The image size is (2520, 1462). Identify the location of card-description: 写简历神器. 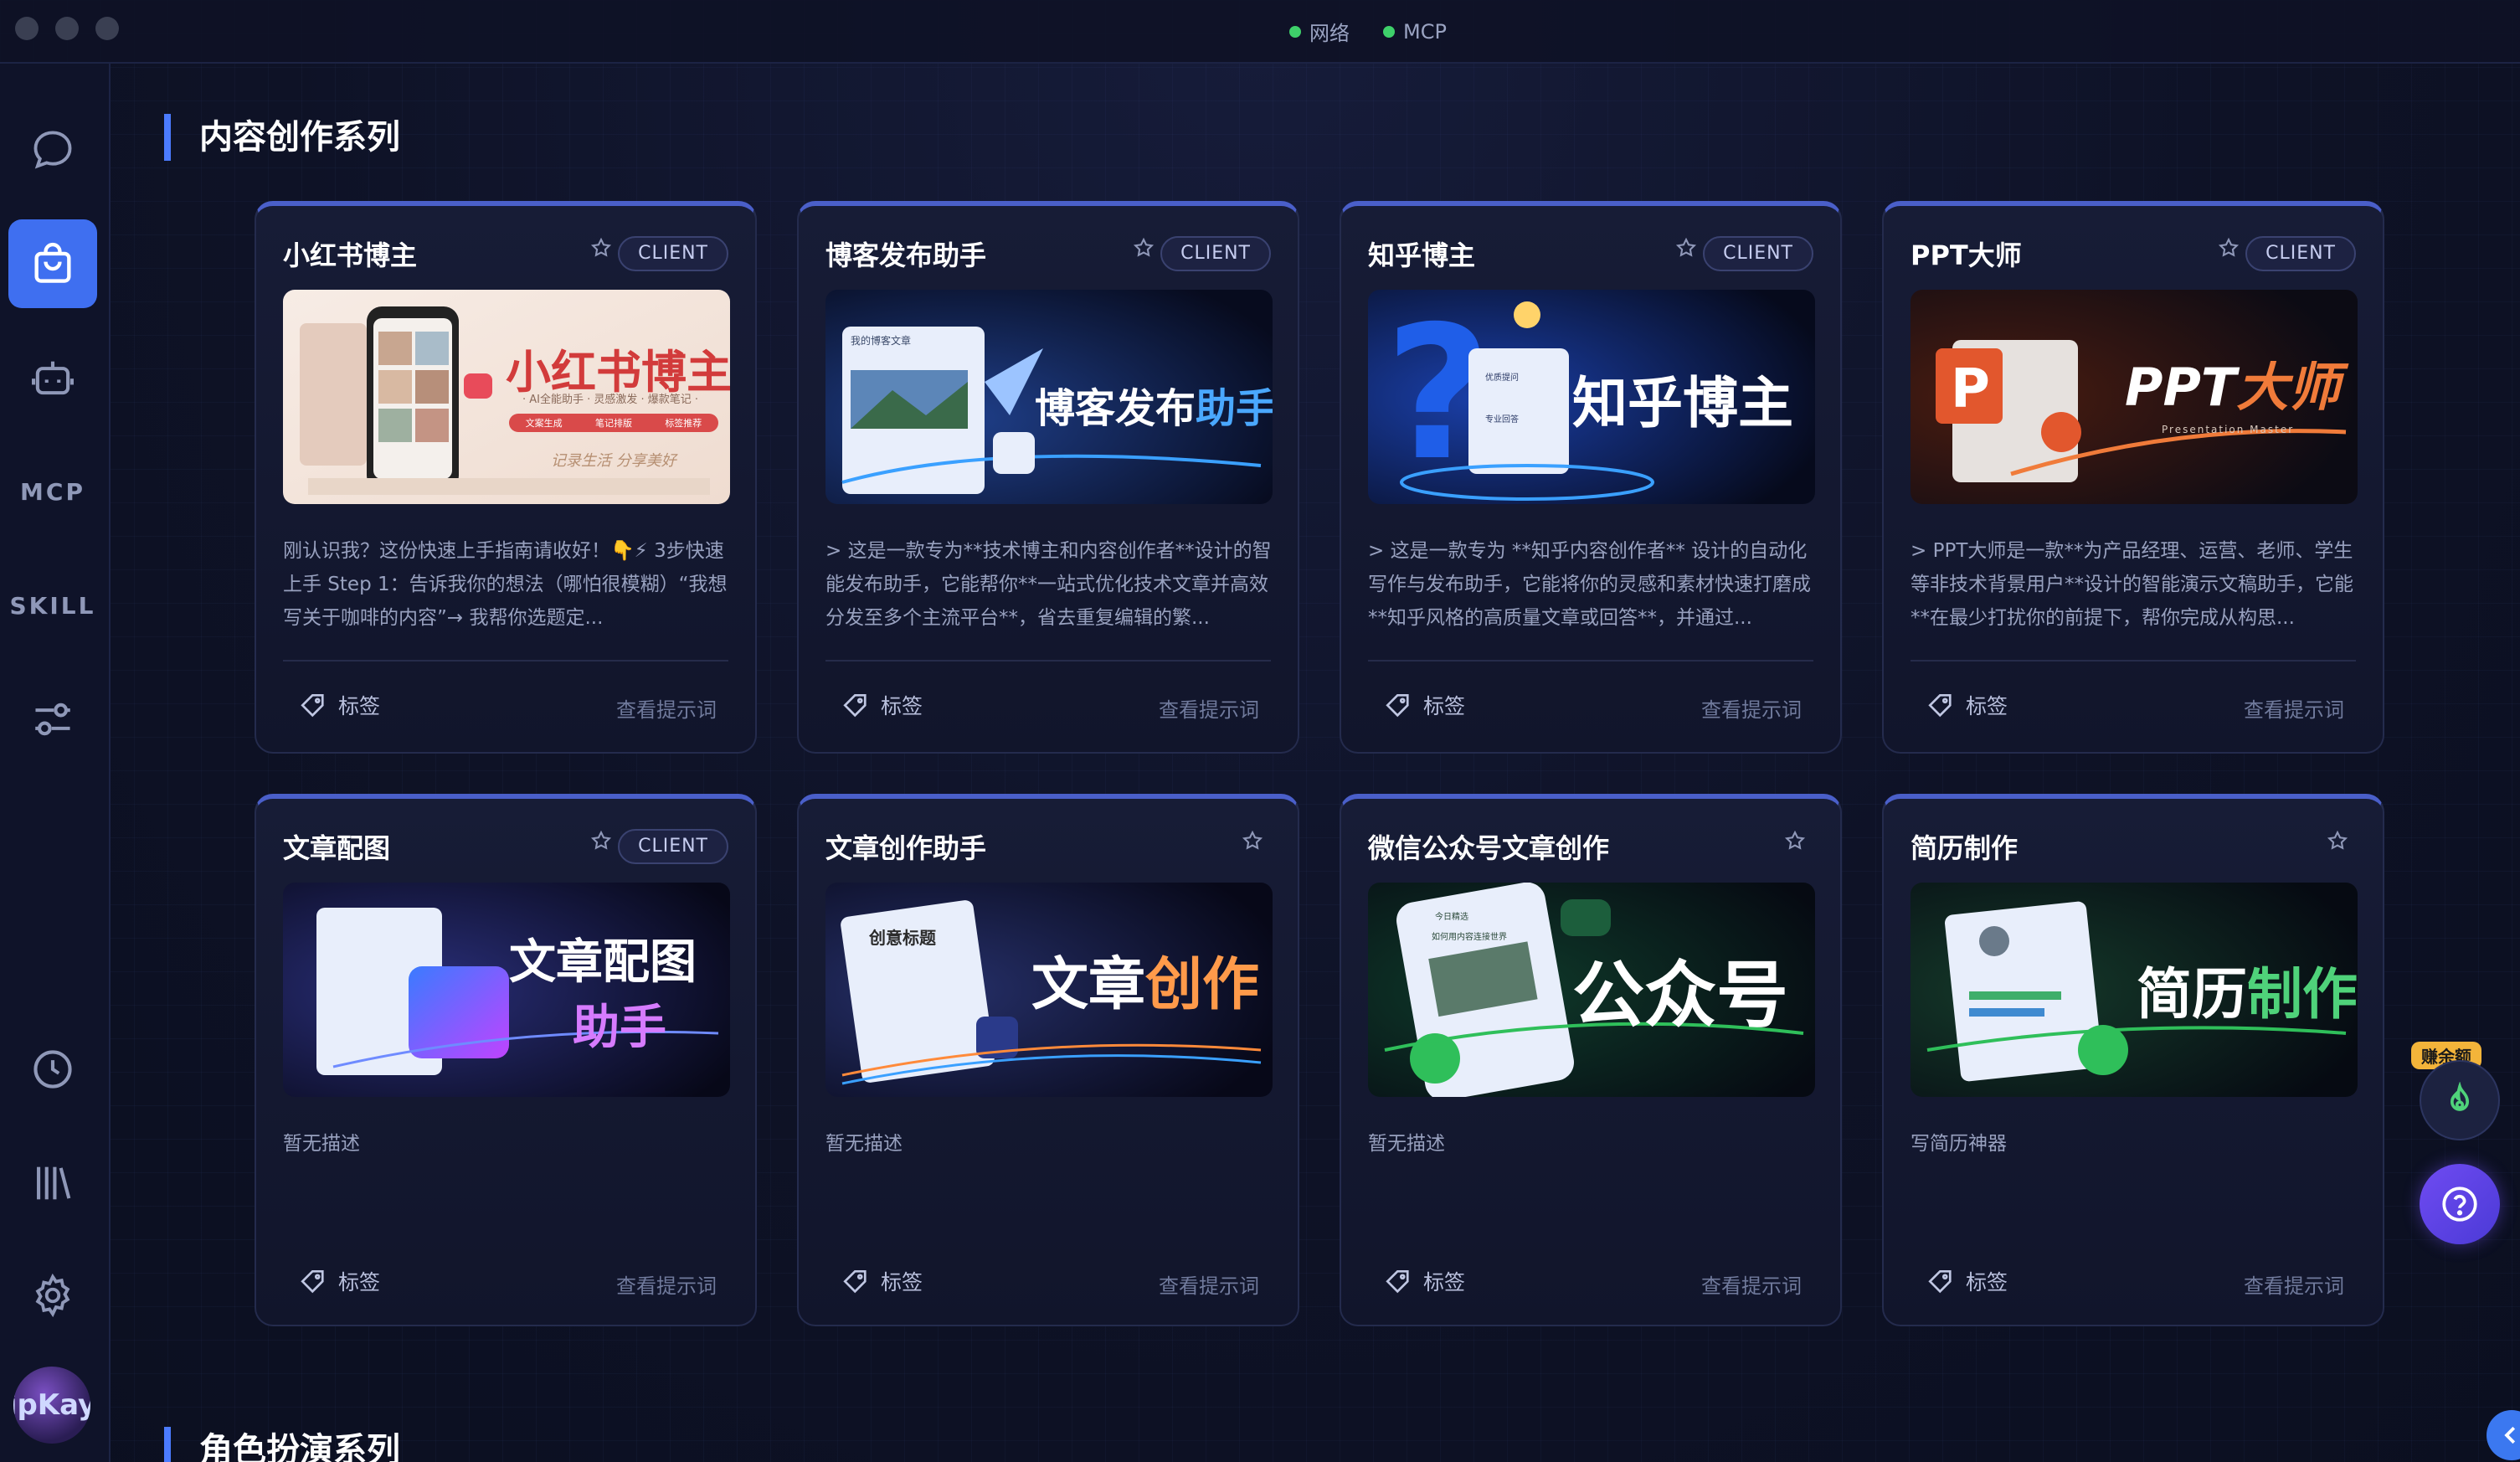
(1959, 1144).